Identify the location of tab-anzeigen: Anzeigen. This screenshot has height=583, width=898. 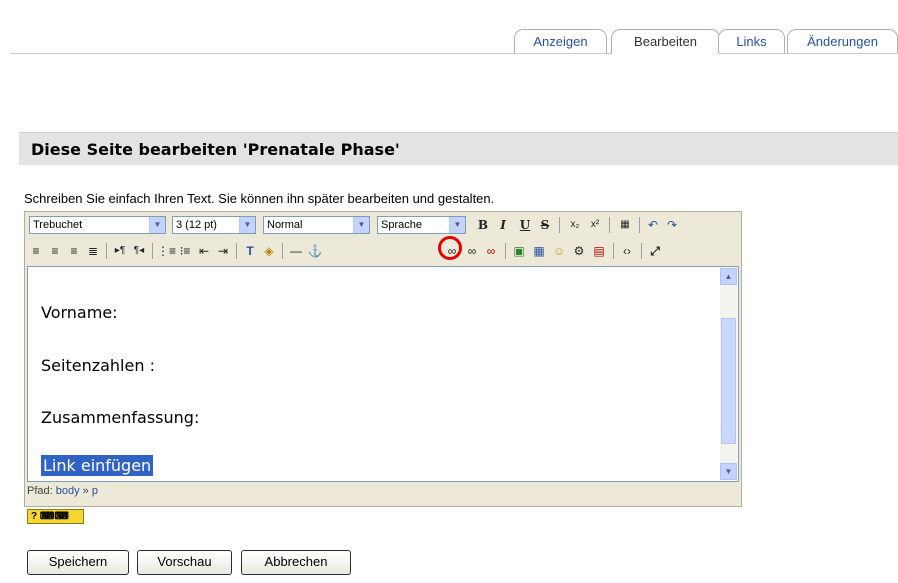
(560, 41).